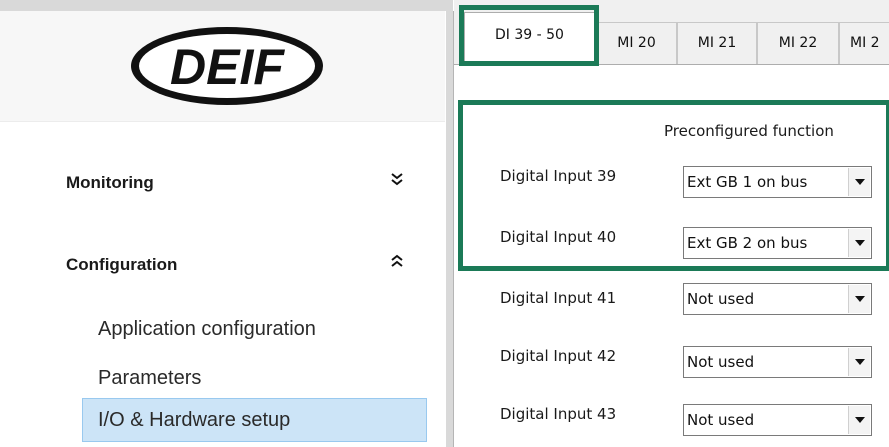 Image resolution: width=889 pixels, height=447 pixels. I want to click on nav-item-parameters: Parameters, so click(149, 378).